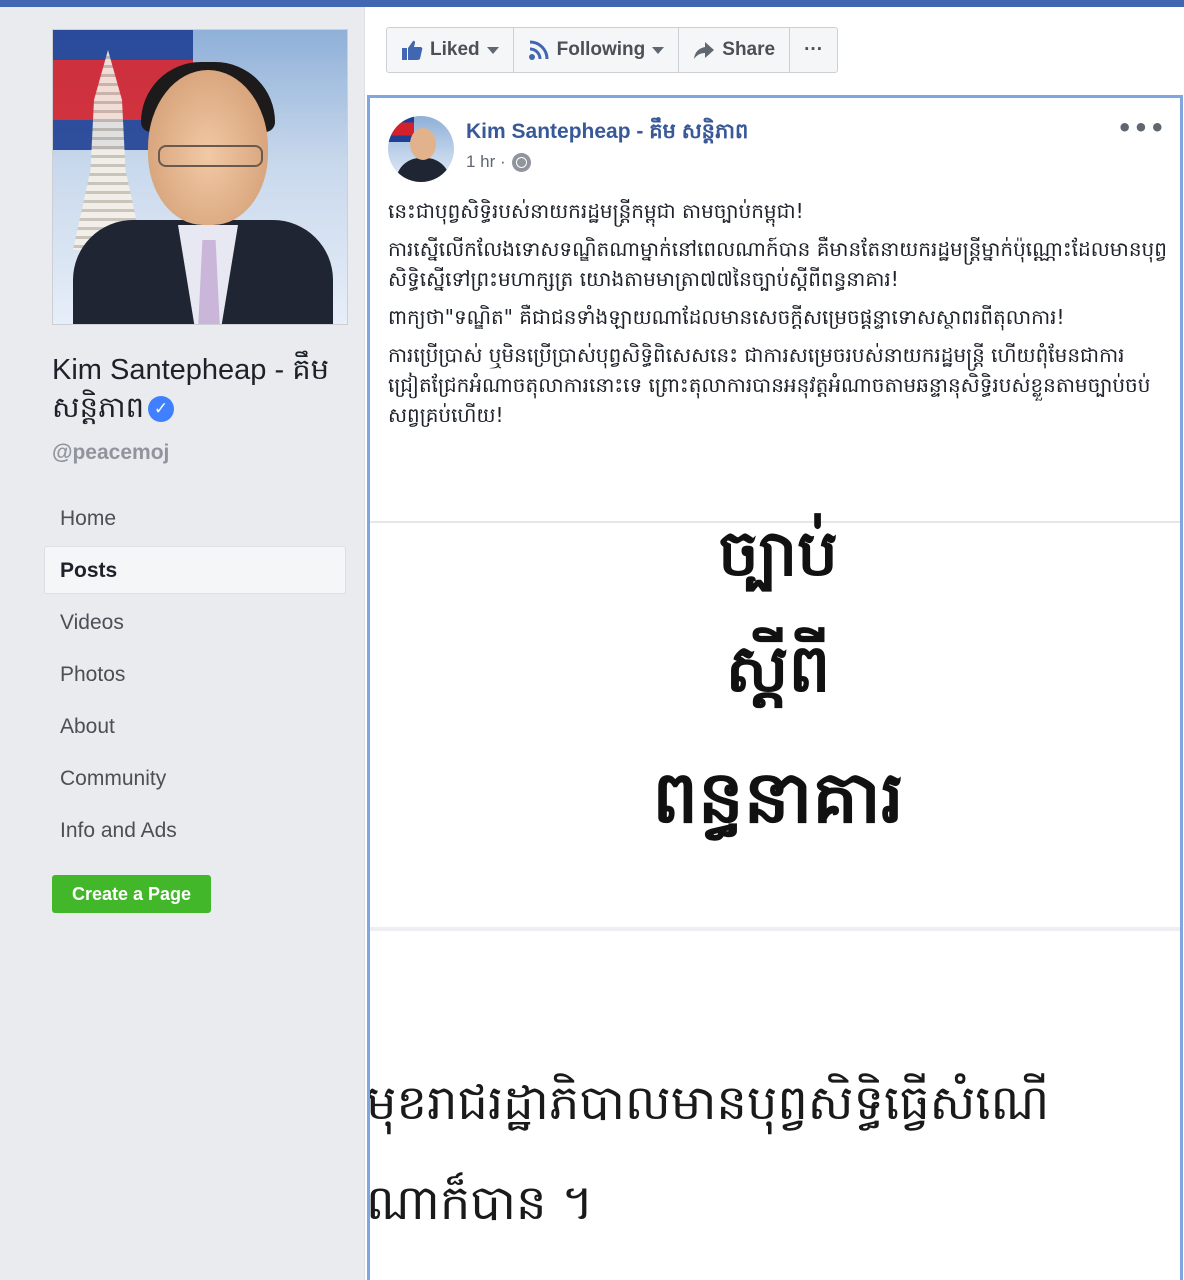 Image resolution: width=1184 pixels, height=1280 pixels. Describe the element at coordinates (778, 553) in the screenshot. I see `image-word-law: ច្បាប់` at that location.